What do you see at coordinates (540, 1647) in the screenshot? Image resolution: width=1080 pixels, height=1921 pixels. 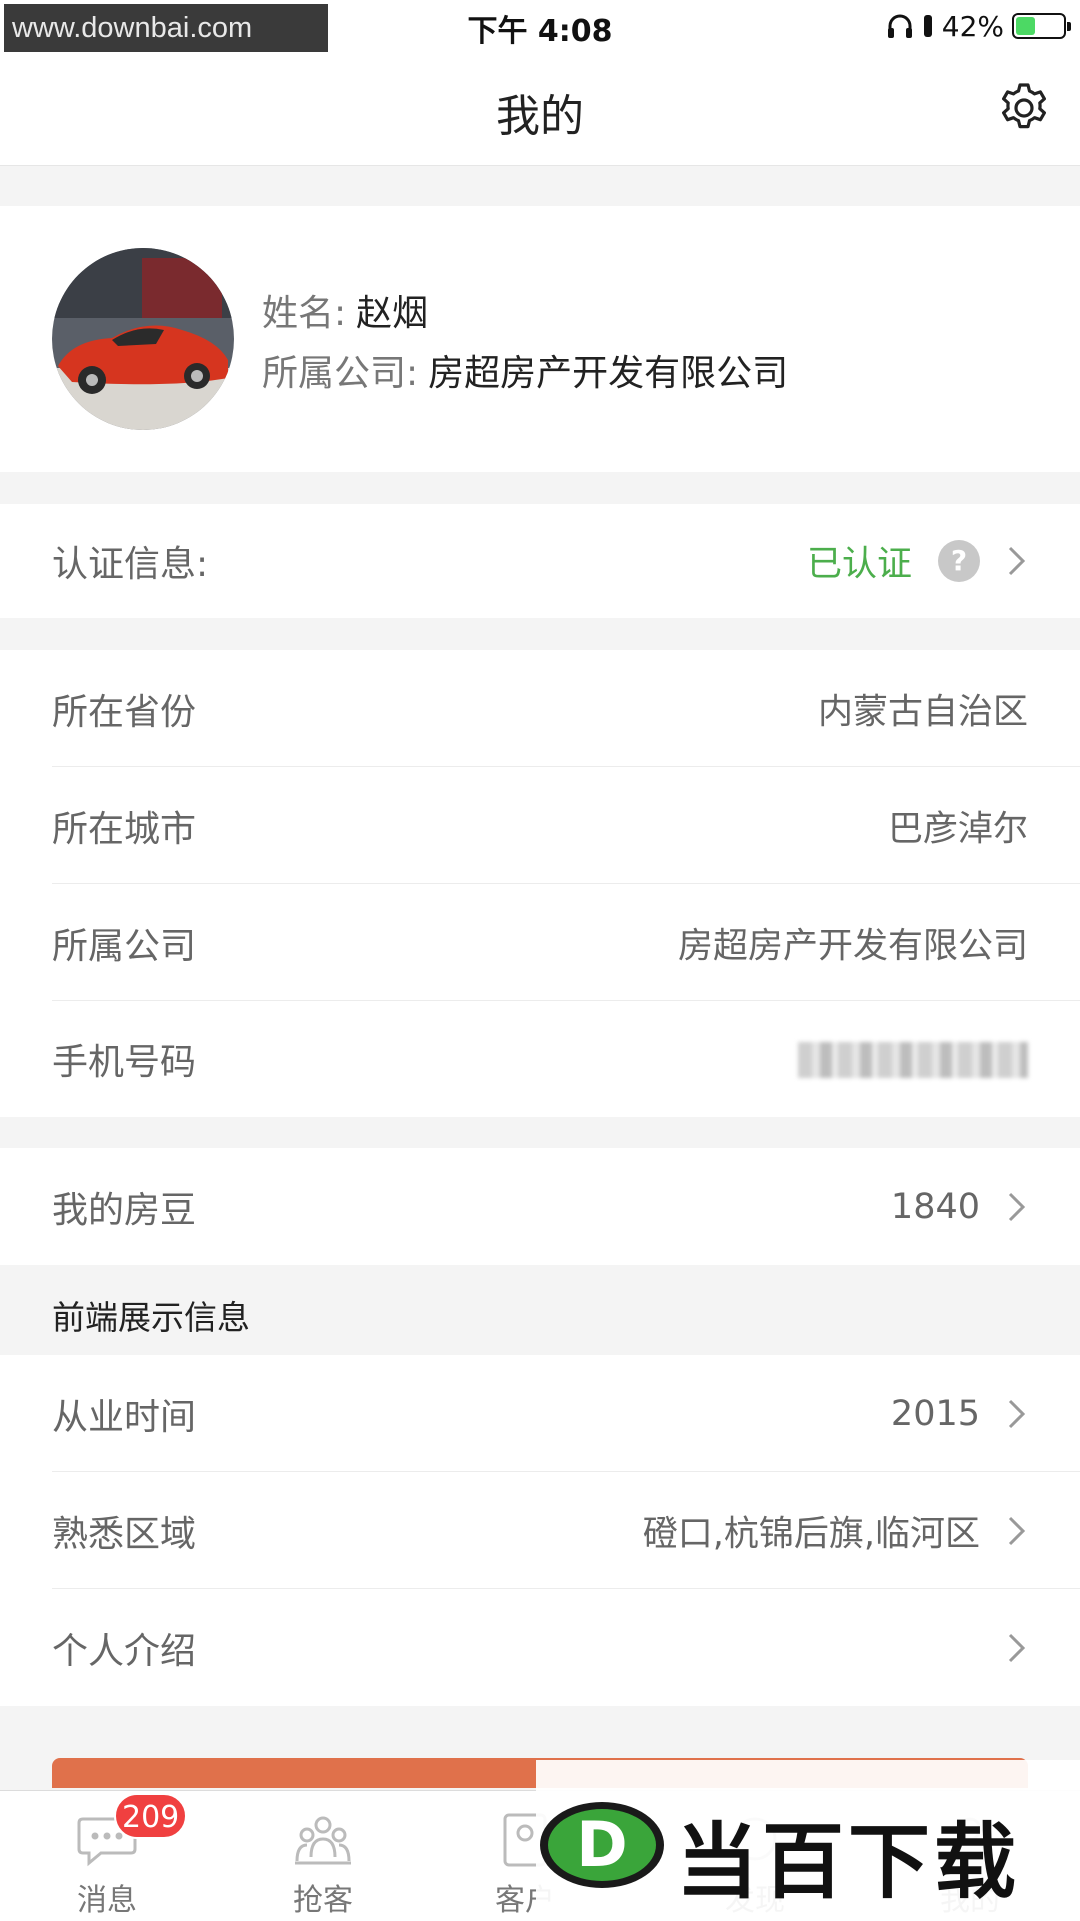 I see `self-intro-row: 个人介绍` at bounding box center [540, 1647].